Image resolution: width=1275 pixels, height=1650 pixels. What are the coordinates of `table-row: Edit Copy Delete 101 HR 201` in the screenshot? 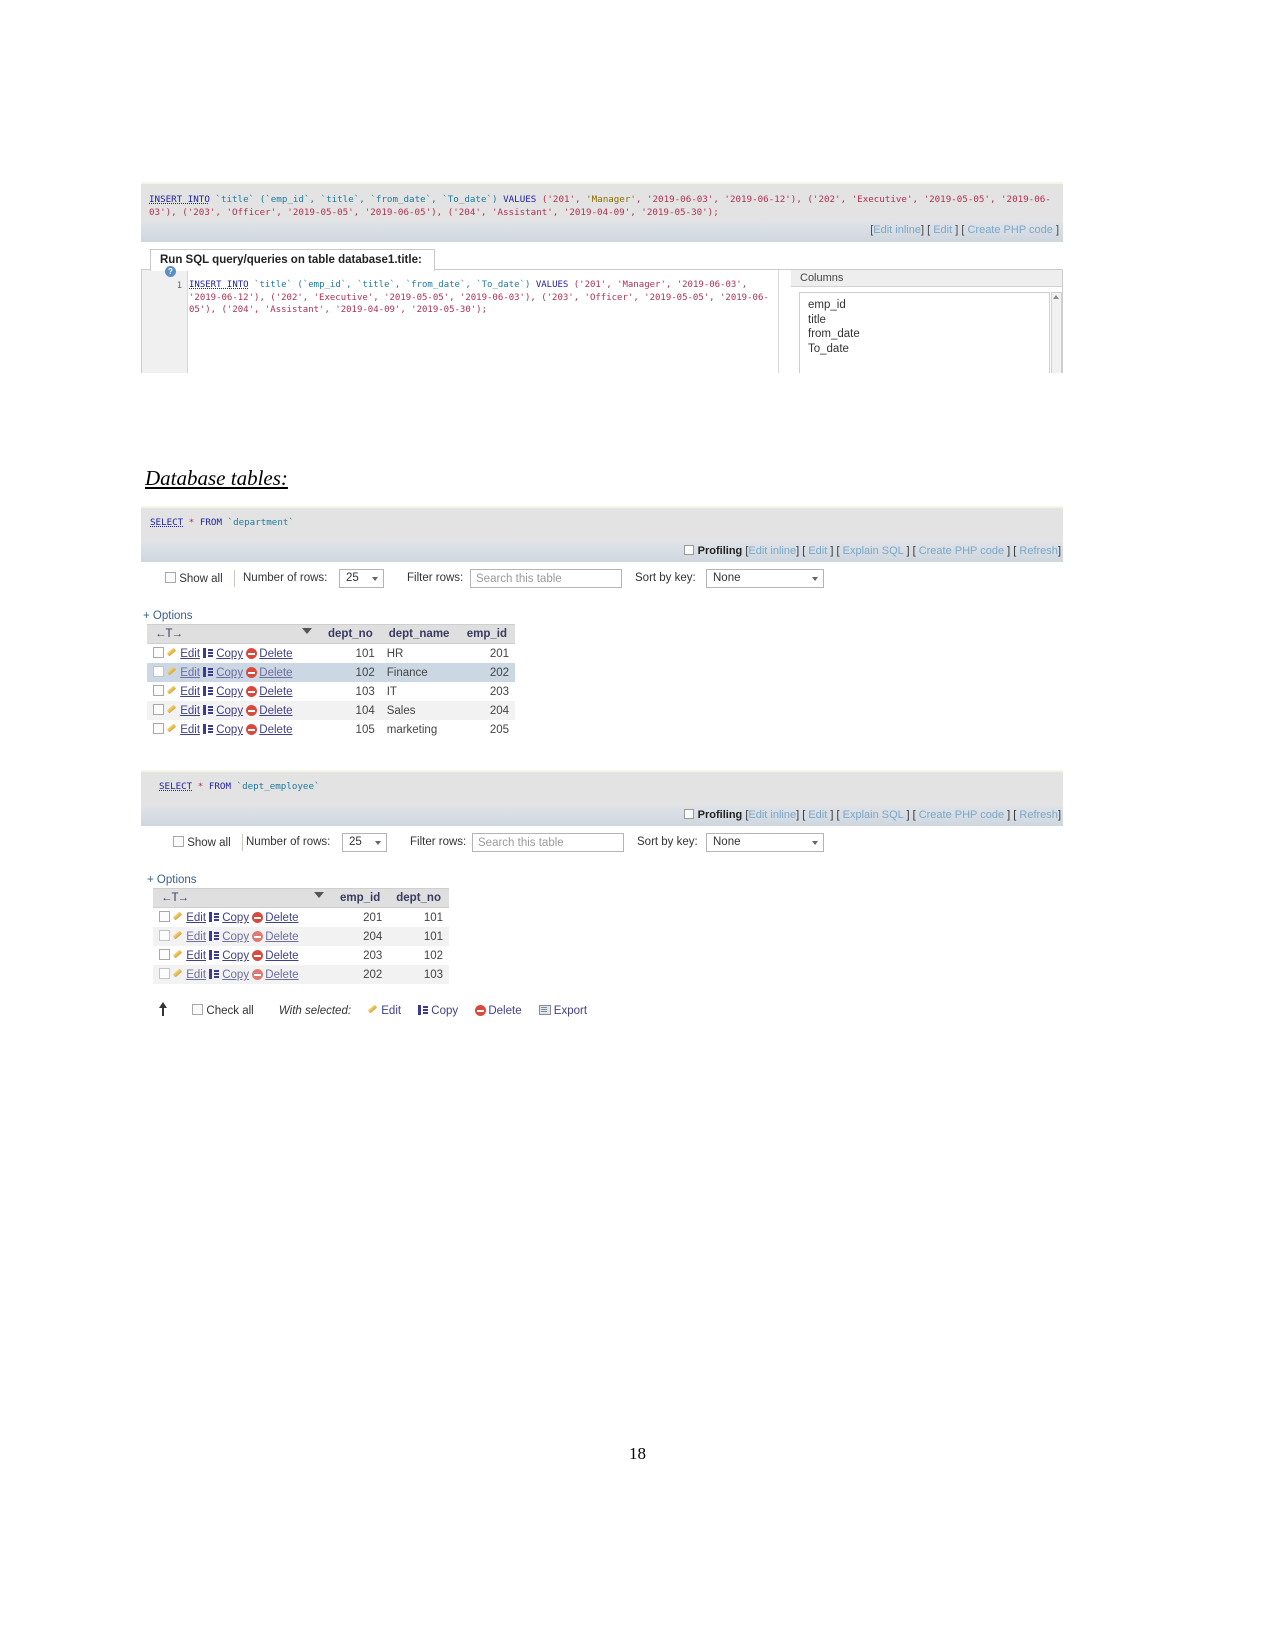 It's located at (331, 653).